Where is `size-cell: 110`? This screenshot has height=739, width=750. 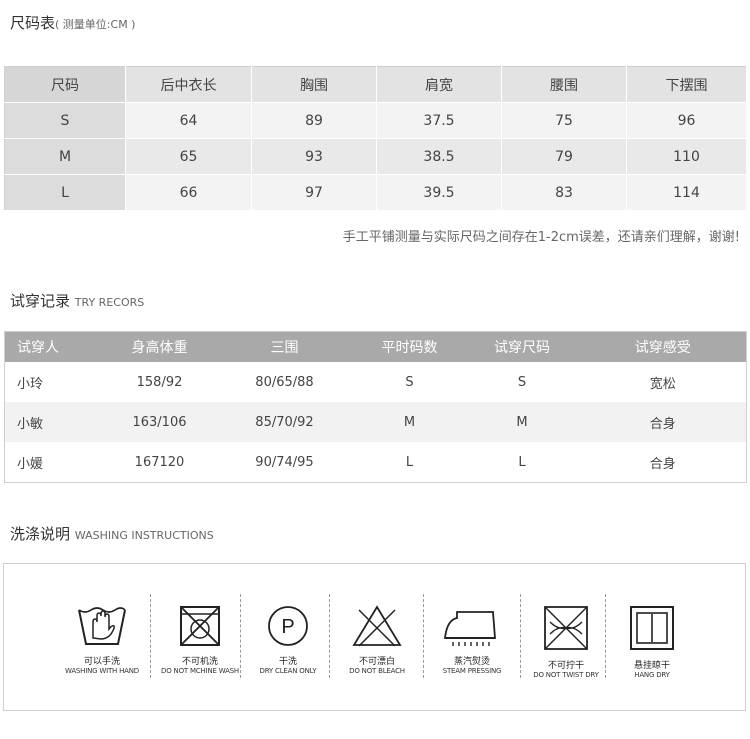 size-cell: 110 is located at coordinates (686, 156).